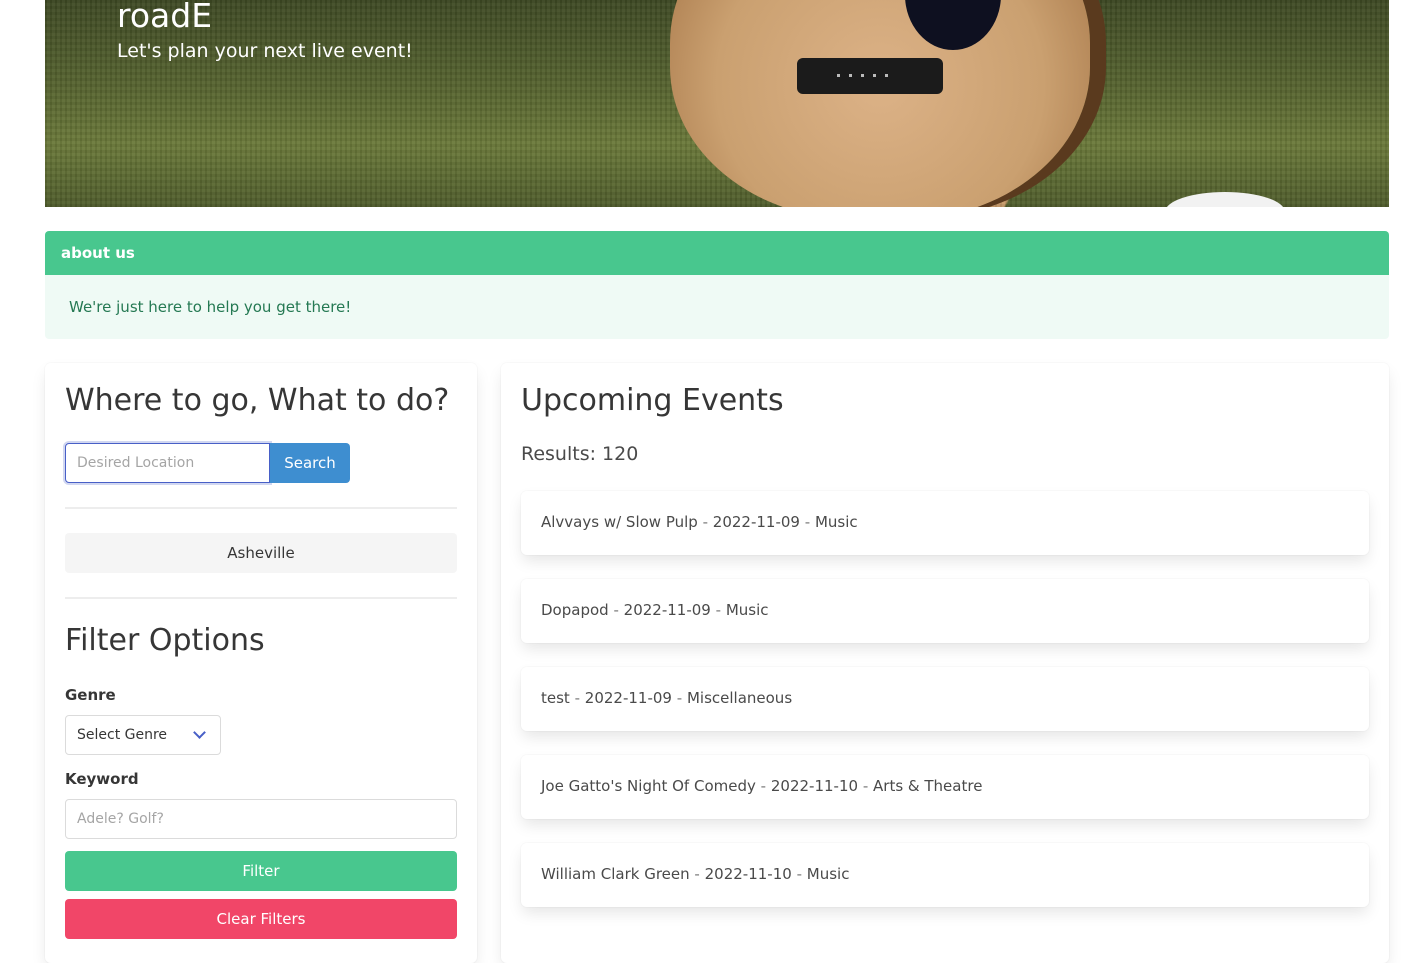 The width and height of the screenshot is (1422, 963). I want to click on event-name: Joe Gatto's Night Of Comedy, so click(648, 786).